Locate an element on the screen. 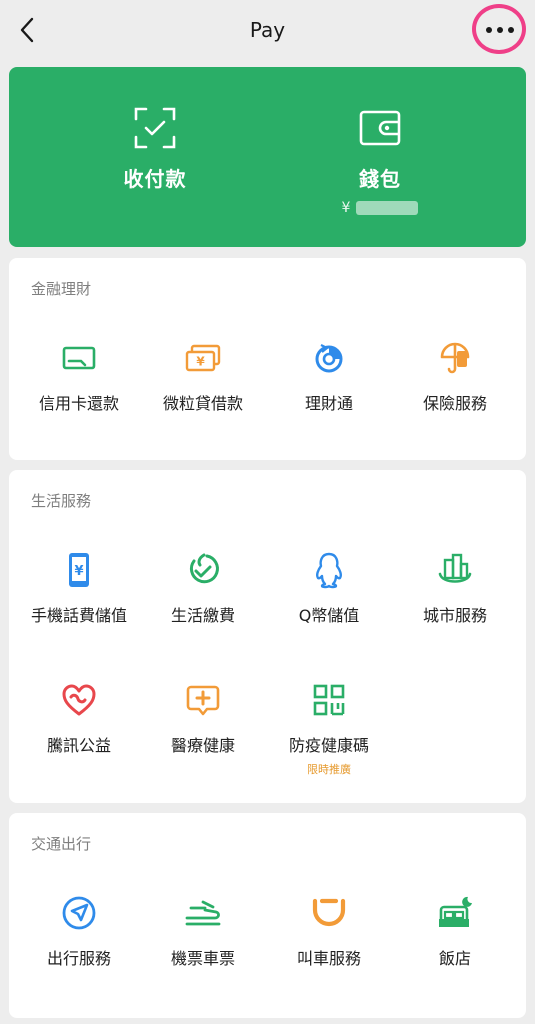 Image resolution: width=535 pixels, height=1024 pixels. more-dots-icon is located at coordinates (500, 30).